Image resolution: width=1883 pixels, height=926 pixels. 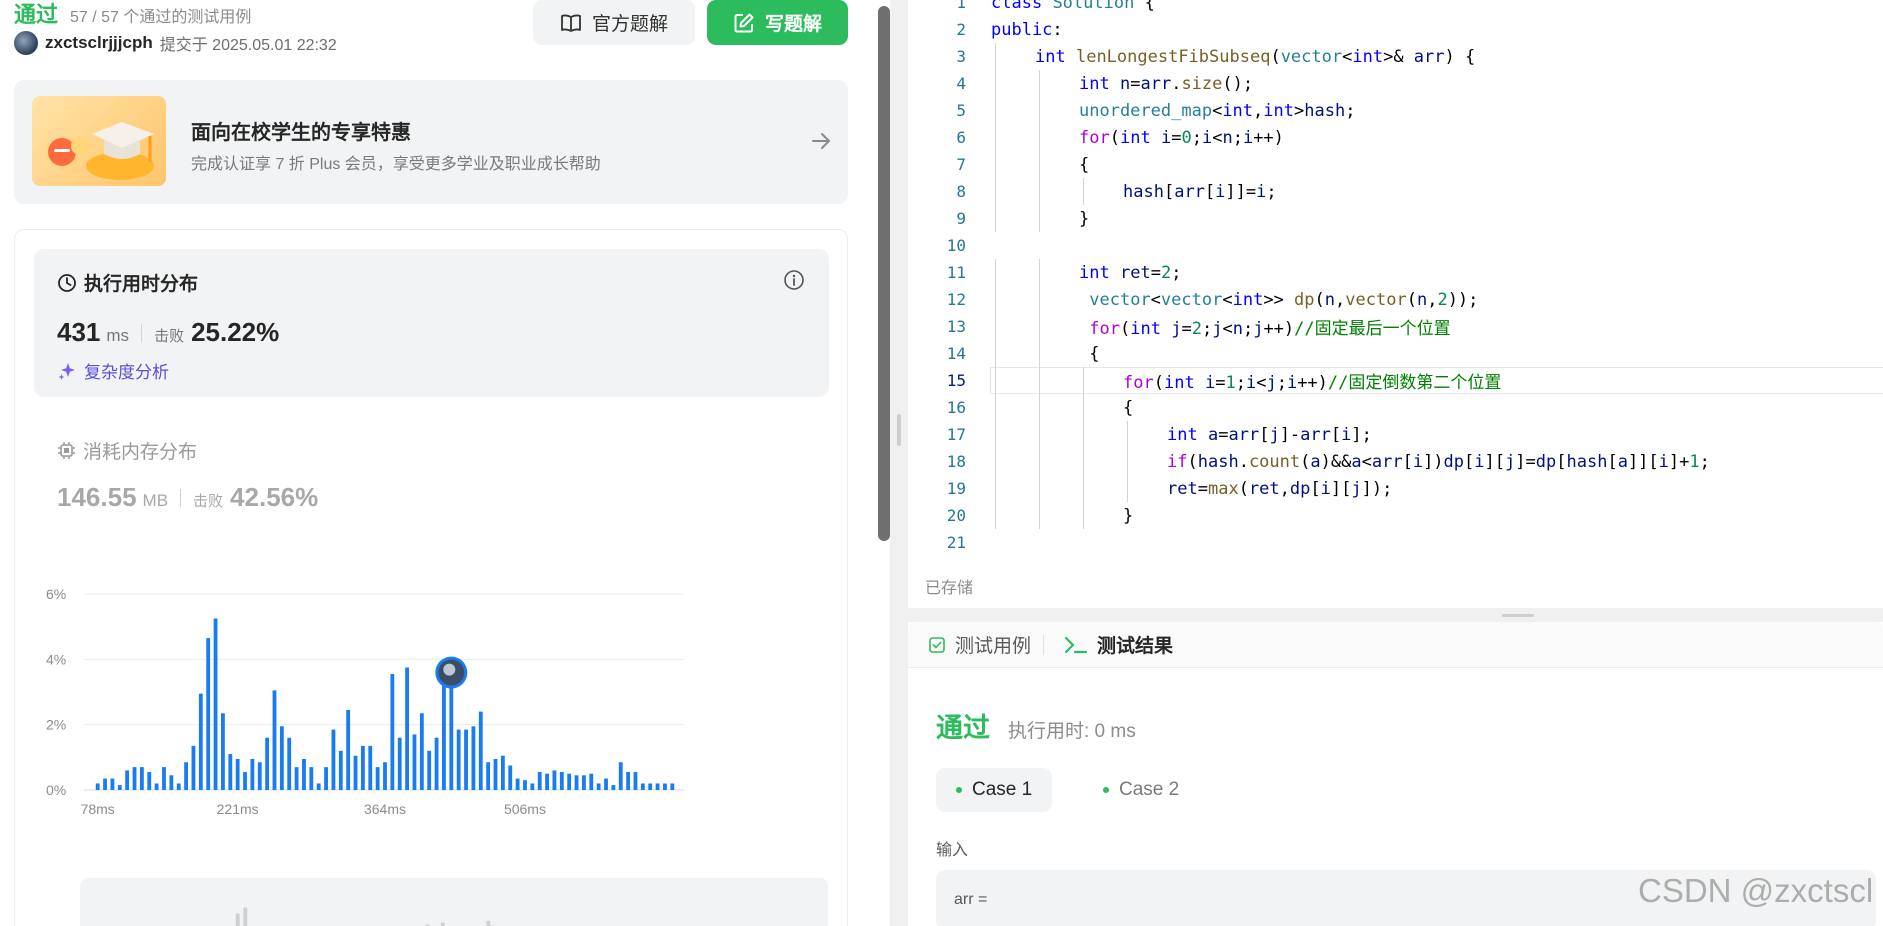 What do you see at coordinates (1141, 790) in the screenshot?
I see `case-2-tab: Case 2` at bounding box center [1141, 790].